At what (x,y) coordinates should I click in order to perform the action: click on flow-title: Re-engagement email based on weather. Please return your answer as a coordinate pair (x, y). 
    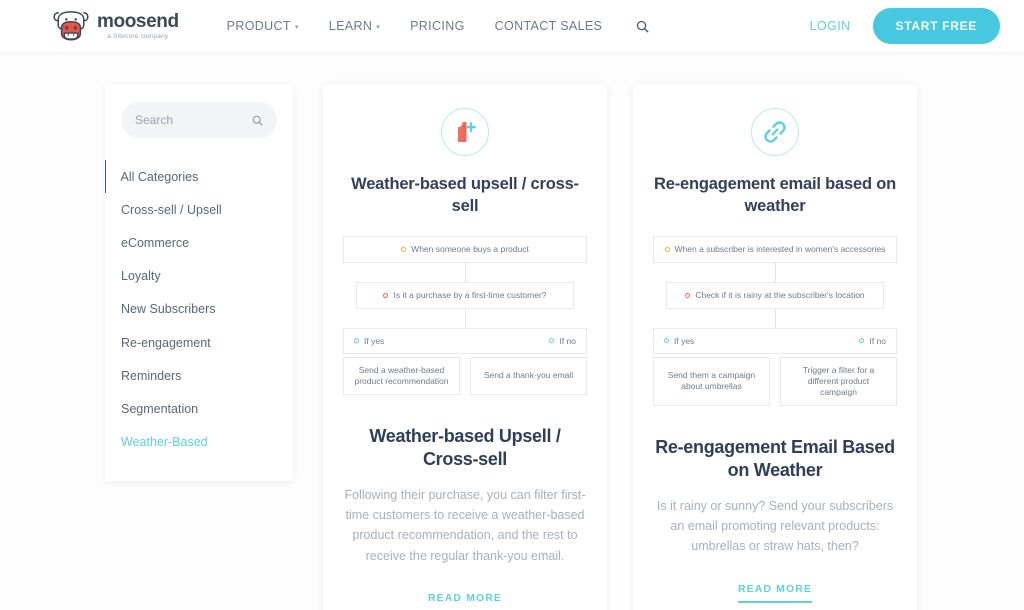
    Looking at the image, I should click on (775, 195).